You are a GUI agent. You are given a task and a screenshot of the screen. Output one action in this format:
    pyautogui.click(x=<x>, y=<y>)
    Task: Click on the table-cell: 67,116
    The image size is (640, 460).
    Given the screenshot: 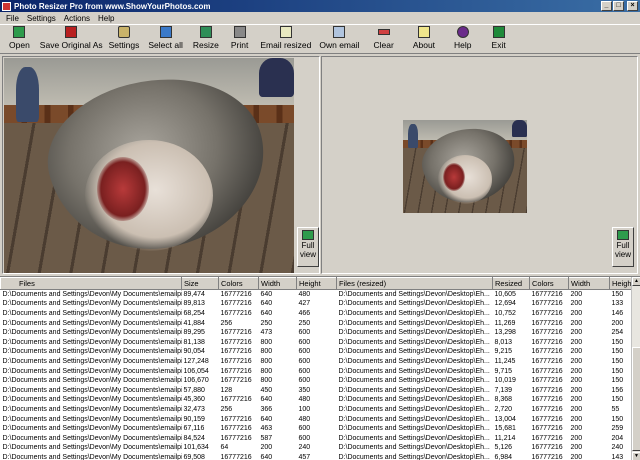 What is the action you would take?
    pyautogui.click(x=194, y=429)
    